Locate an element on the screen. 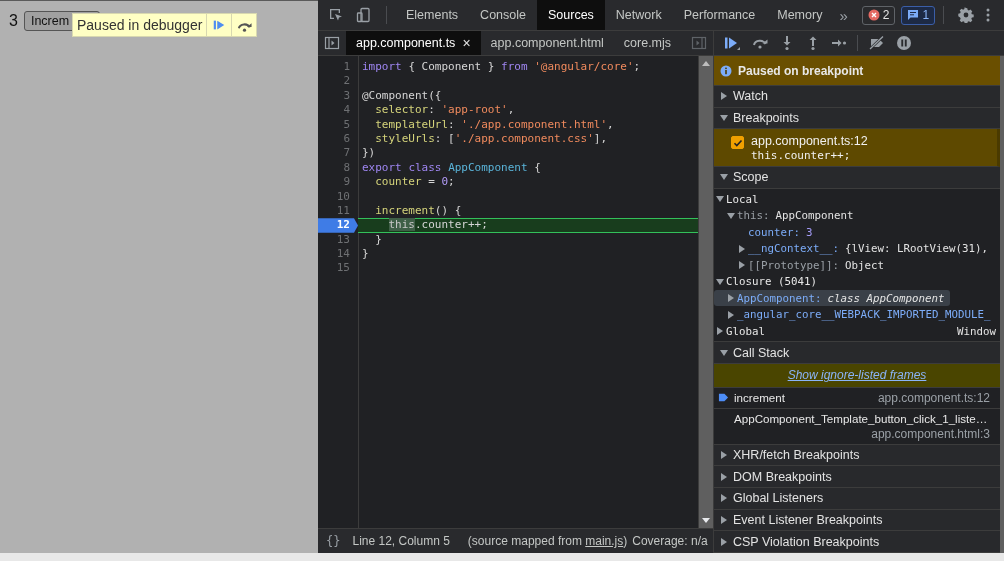  section-header: CSP Violation Breakpoints is located at coordinates (857, 542).